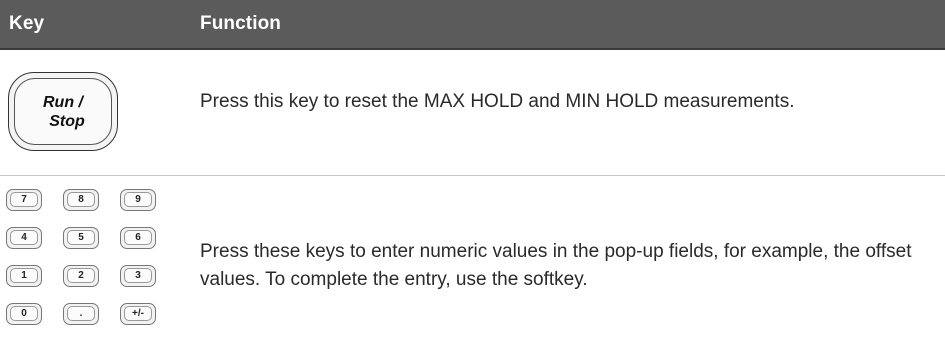  What do you see at coordinates (138, 238) in the screenshot?
I see `key-6-icon: 6` at bounding box center [138, 238].